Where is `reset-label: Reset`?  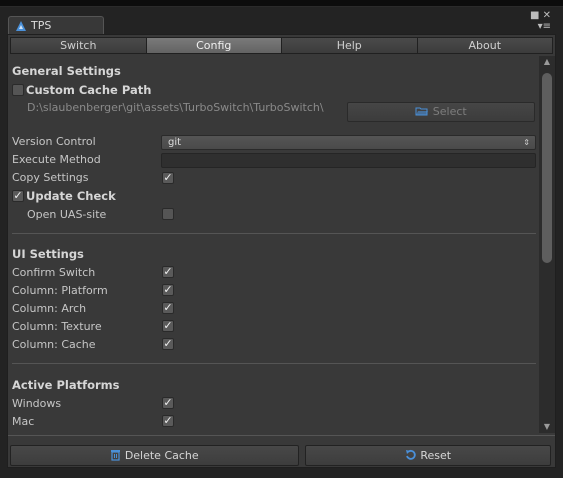 reset-label: Reset is located at coordinates (436, 455).